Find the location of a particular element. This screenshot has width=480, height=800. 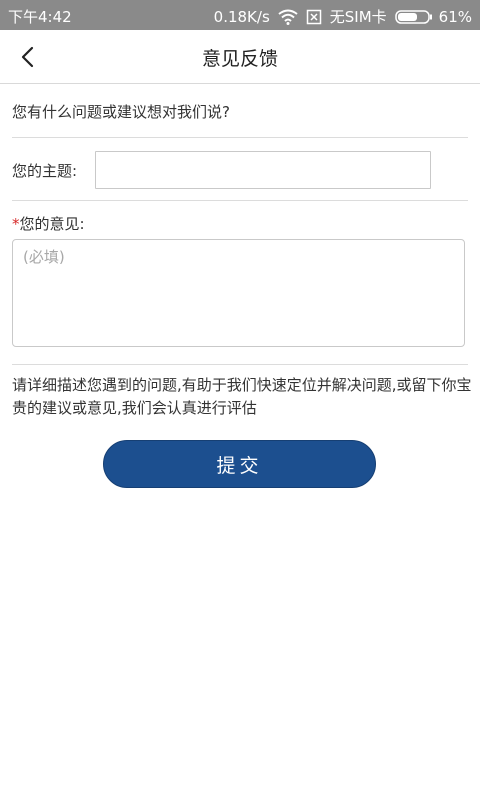

status-time: 下午4:42 is located at coordinates (40, 17).